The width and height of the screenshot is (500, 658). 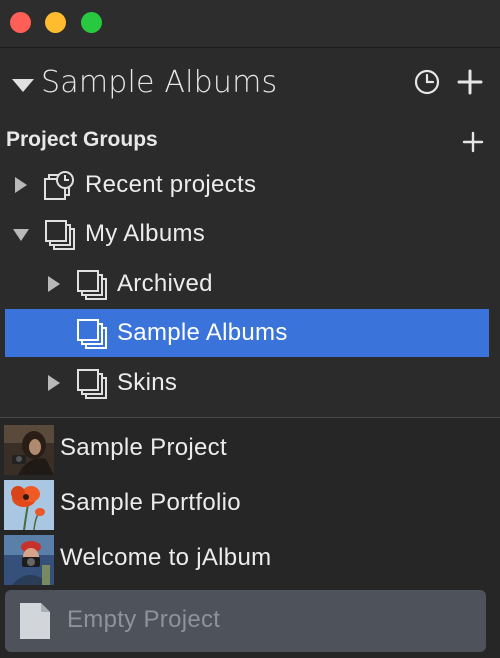 What do you see at coordinates (250, 24) in the screenshot?
I see `title-bar` at bounding box center [250, 24].